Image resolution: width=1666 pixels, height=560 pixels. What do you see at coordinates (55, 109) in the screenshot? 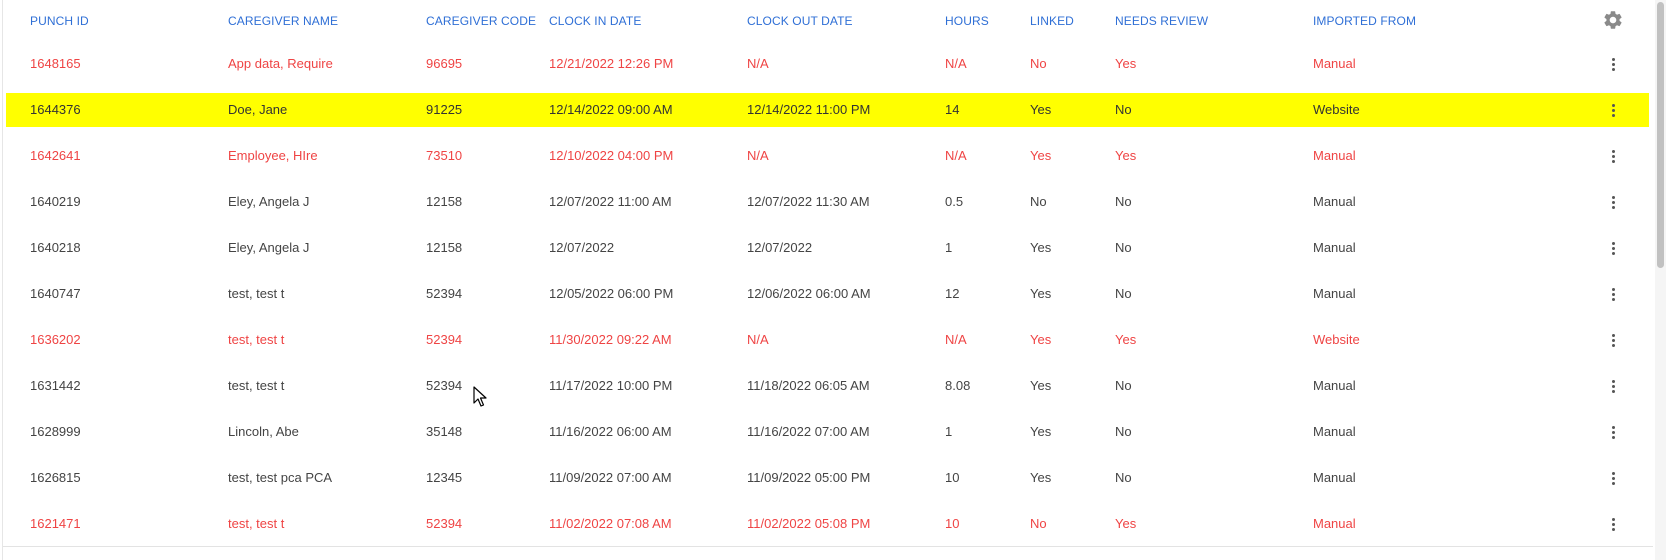
I see `cell-punch-id: 1644376` at bounding box center [55, 109].